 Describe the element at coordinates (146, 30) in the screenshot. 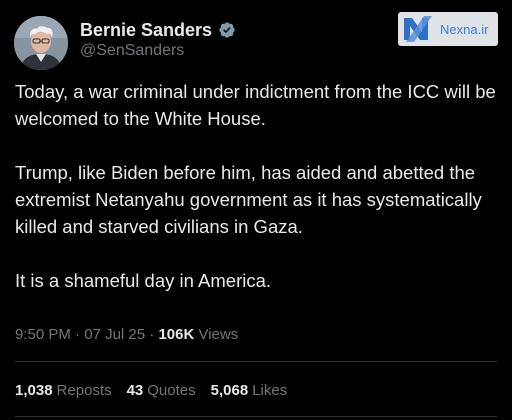

I see `author-display-name: Bernie Sanders` at that location.